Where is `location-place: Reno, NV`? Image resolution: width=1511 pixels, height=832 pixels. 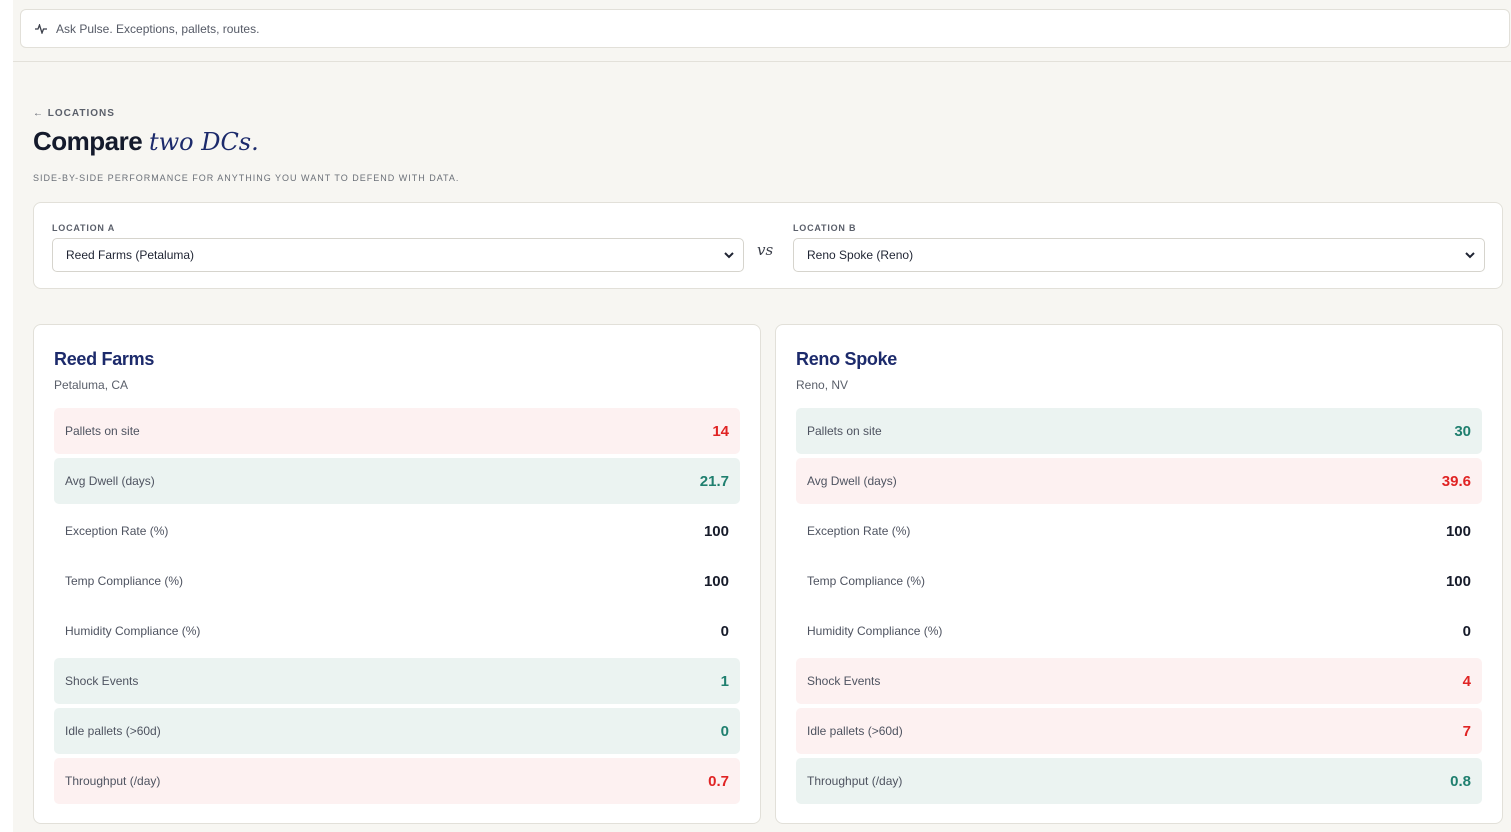
location-place: Reno, NV is located at coordinates (822, 385).